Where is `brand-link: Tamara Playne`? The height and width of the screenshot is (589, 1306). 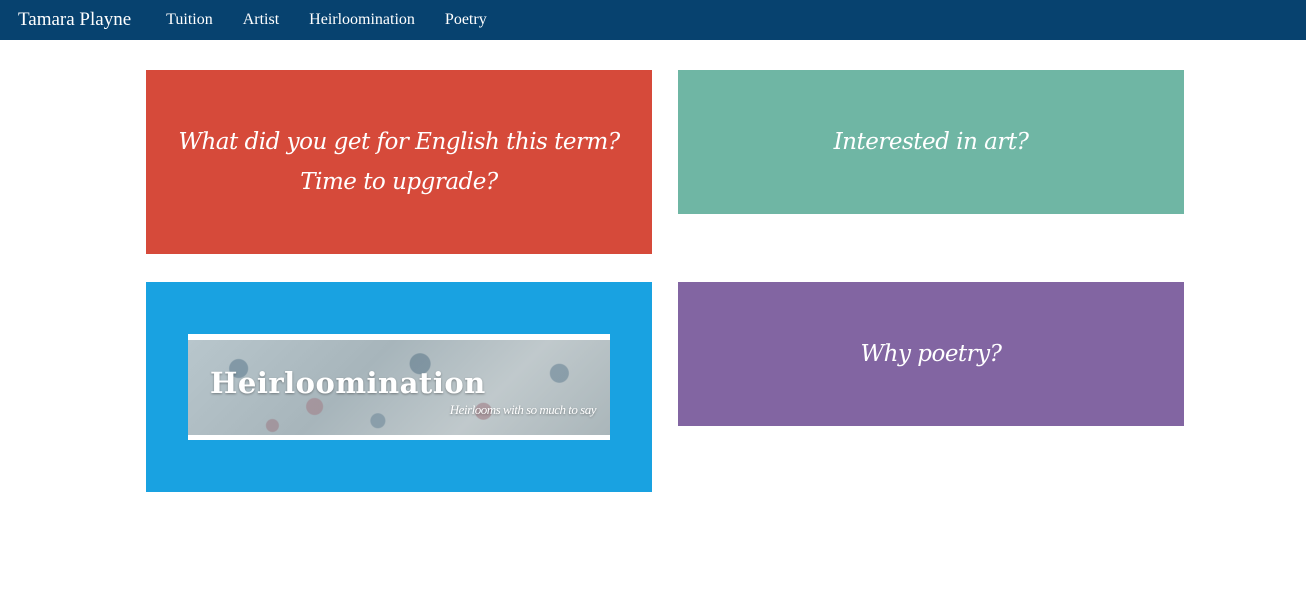 brand-link: Tamara Playne is located at coordinates (74, 20).